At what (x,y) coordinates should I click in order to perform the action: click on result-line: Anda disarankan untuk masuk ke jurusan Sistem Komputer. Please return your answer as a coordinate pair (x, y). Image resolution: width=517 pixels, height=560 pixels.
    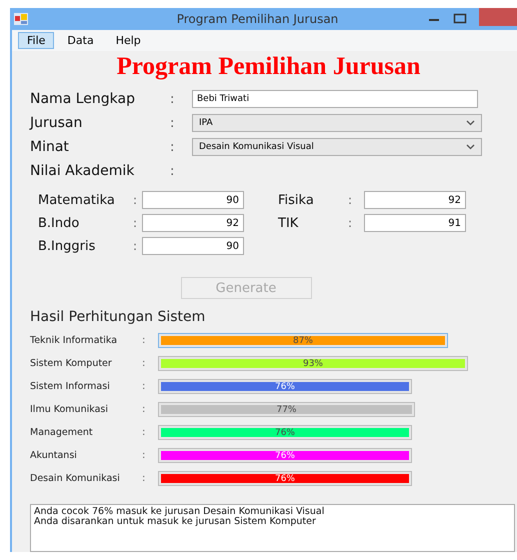
    Looking at the image, I should click on (175, 522).